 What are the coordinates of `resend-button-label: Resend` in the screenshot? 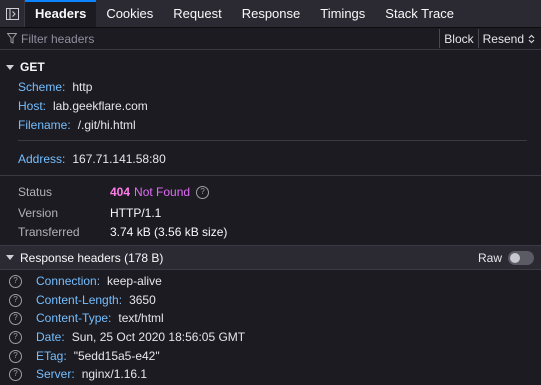 It's located at (503, 38).